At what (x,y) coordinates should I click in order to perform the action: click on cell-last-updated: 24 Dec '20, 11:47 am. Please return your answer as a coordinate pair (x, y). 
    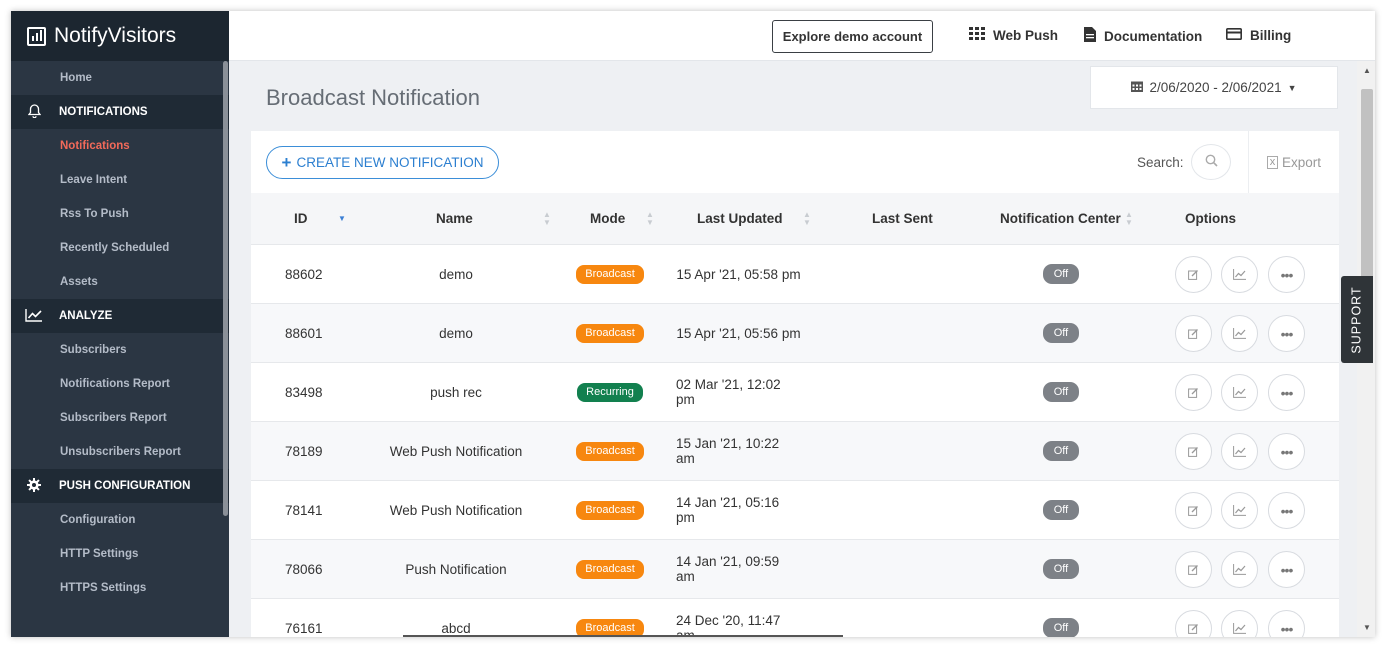
    Looking at the image, I should click on (728, 625).